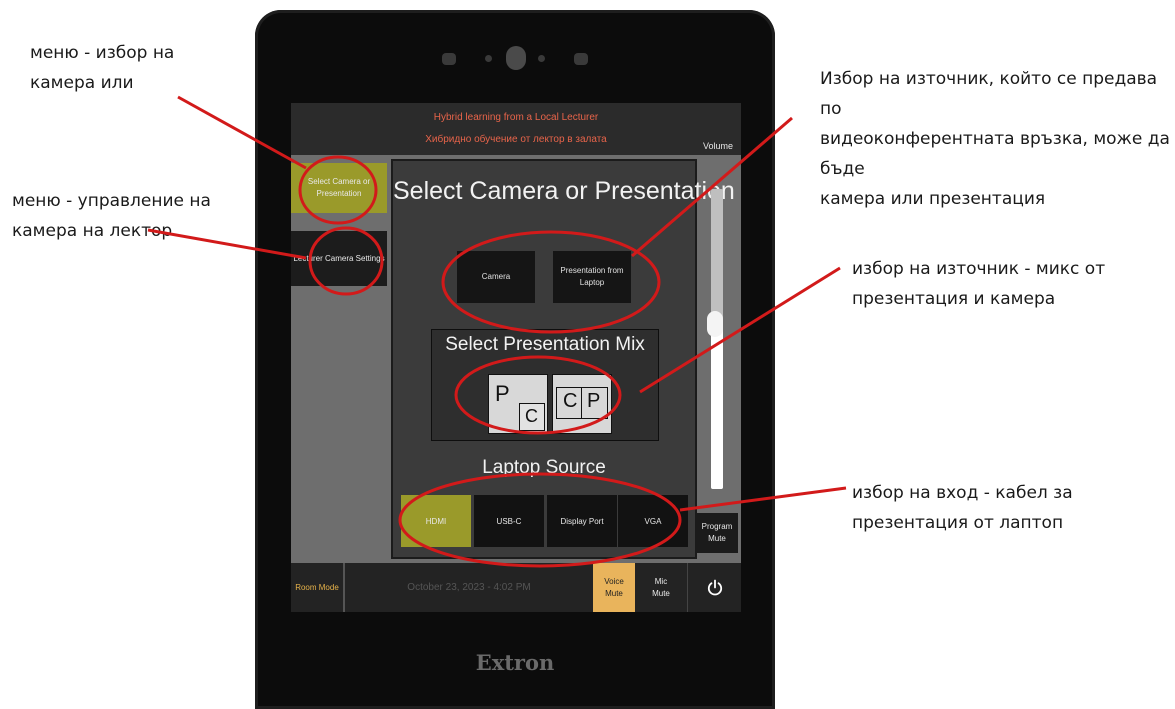 This screenshot has height=709, width=1175. I want to click on volume-label: Volume, so click(718, 146).